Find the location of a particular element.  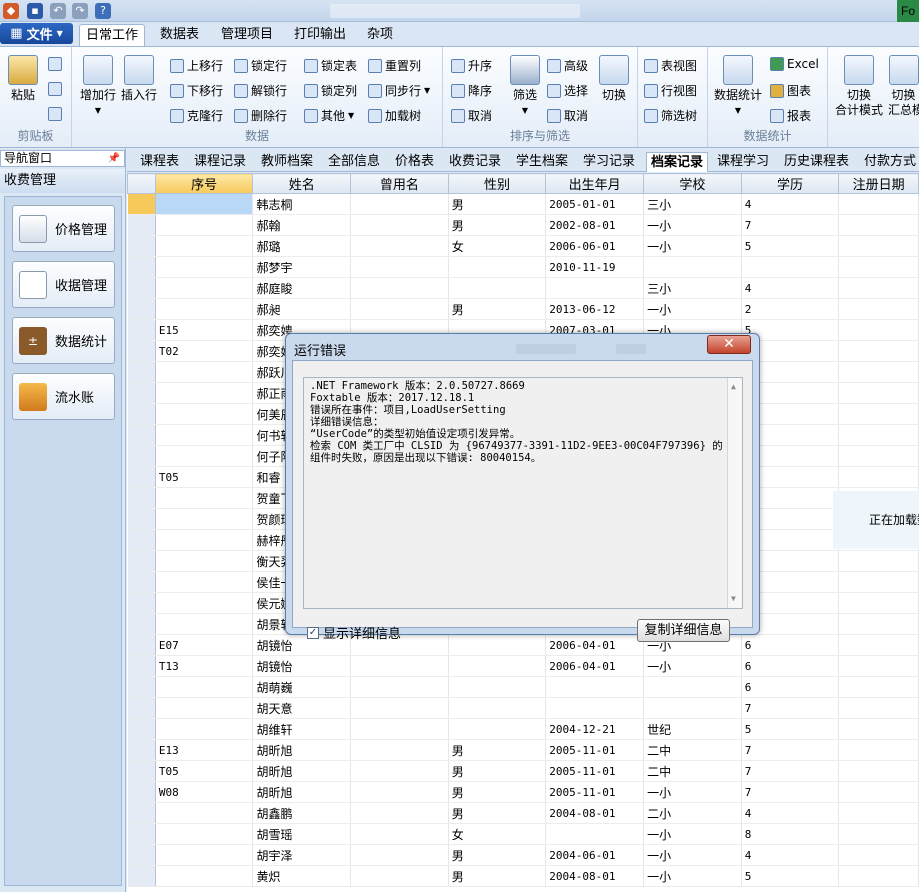

save-icon: ▪ is located at coordinates (35, 11).